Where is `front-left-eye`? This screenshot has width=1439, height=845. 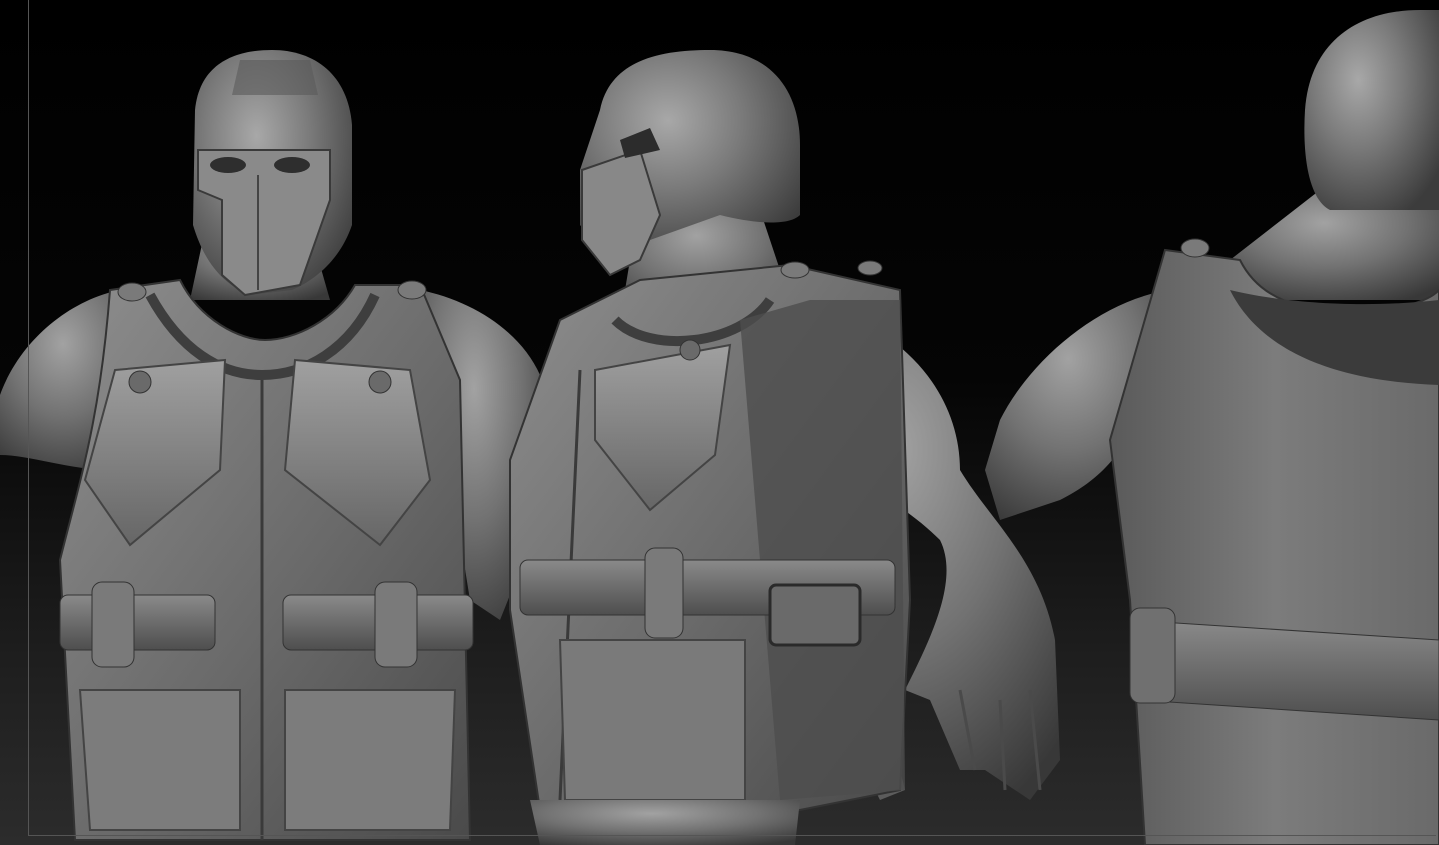
front-left-eye is located at coordinates (228, 165).